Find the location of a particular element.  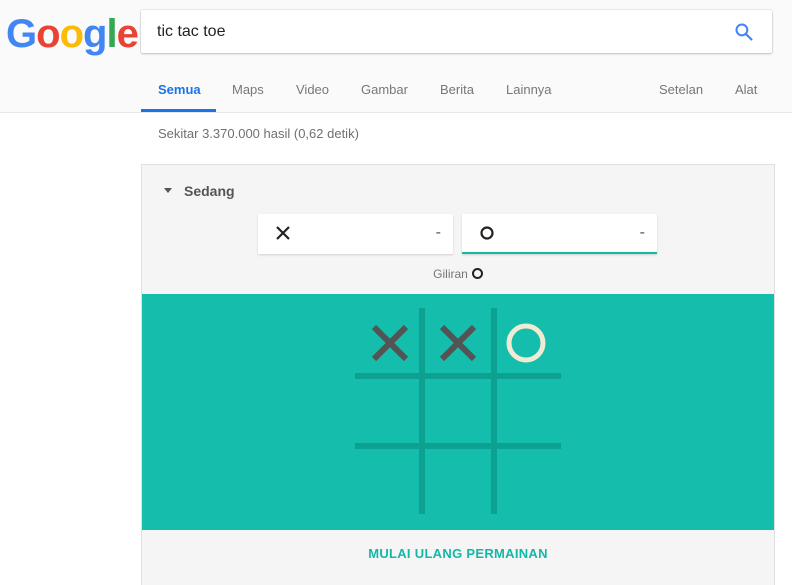

o-mark is located at coordinates (526, 343).